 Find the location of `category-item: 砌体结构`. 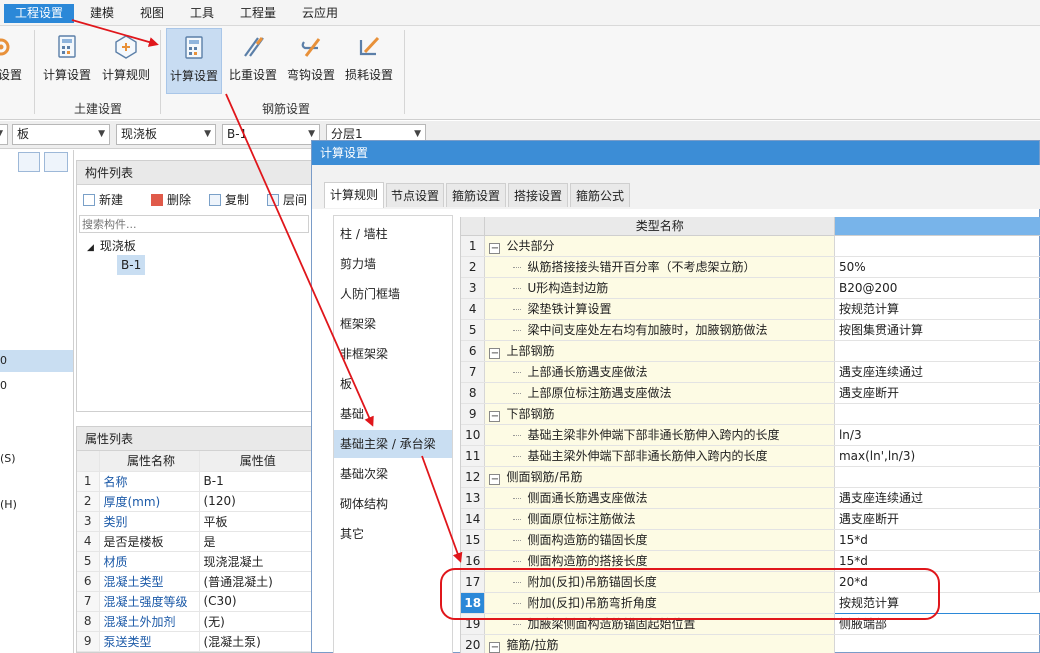

category-item: 砌体结构 is located at coordinates (393, 504).